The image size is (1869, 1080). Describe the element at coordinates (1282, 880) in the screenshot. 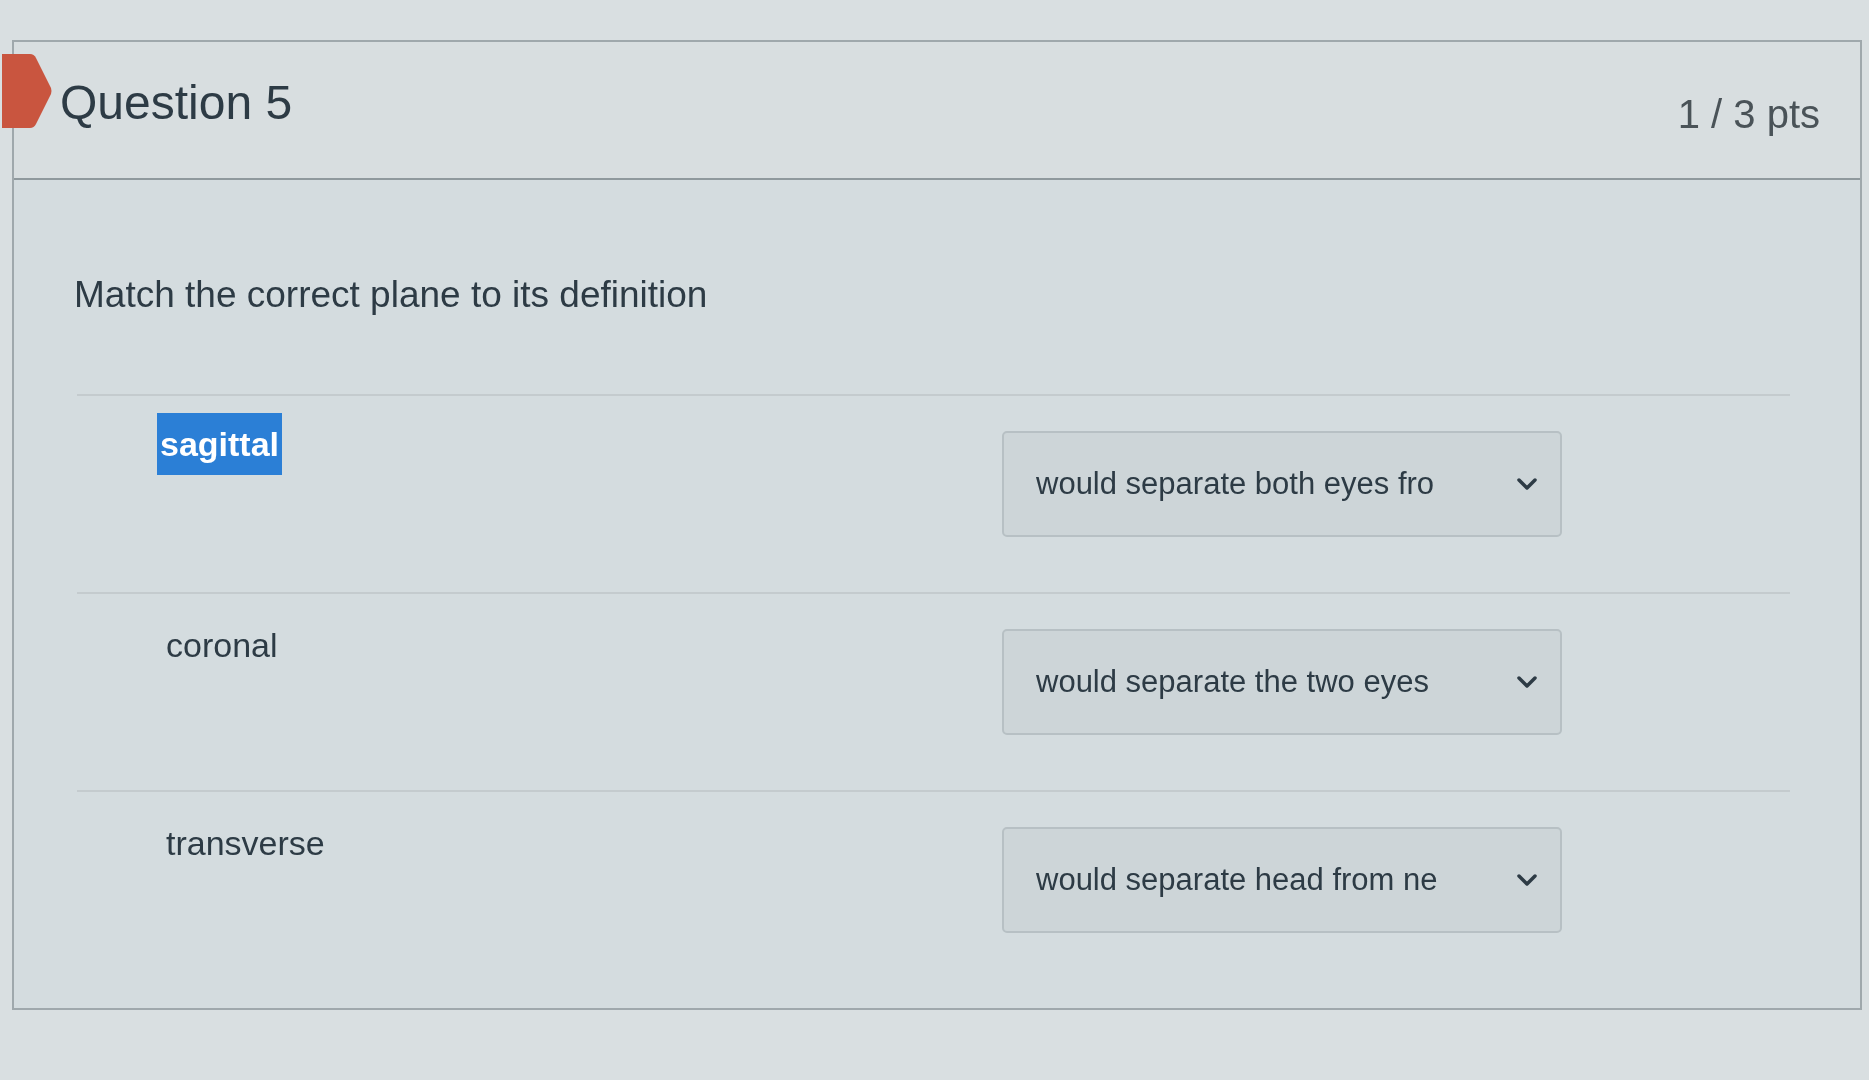

I see `answer-dropdown: would separate head from ne` at that location.